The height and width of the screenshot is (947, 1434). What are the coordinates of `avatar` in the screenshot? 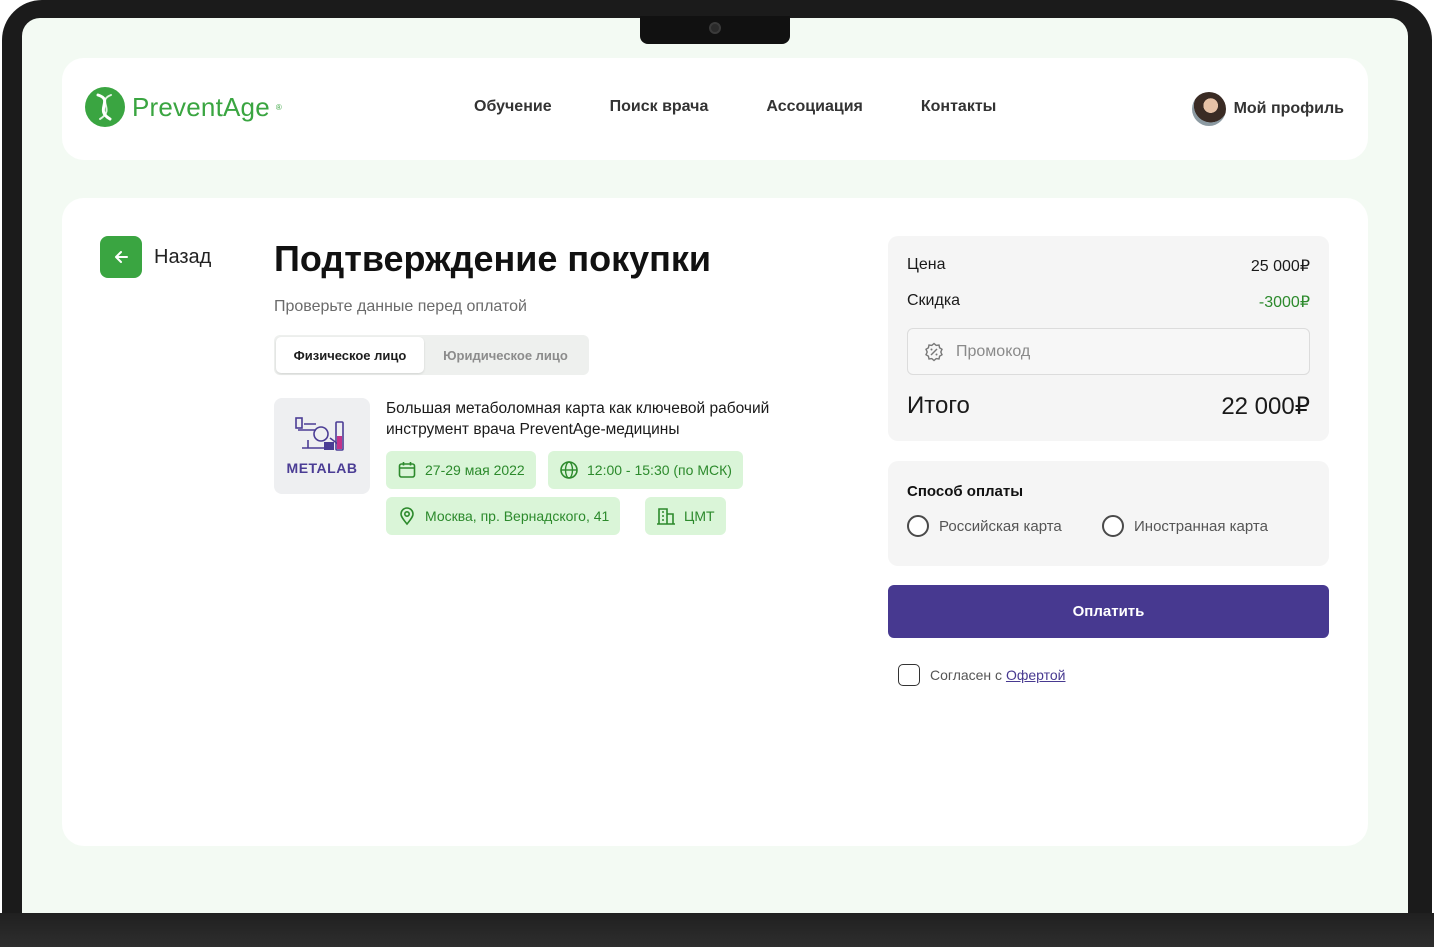 It's located at (1208, 109).